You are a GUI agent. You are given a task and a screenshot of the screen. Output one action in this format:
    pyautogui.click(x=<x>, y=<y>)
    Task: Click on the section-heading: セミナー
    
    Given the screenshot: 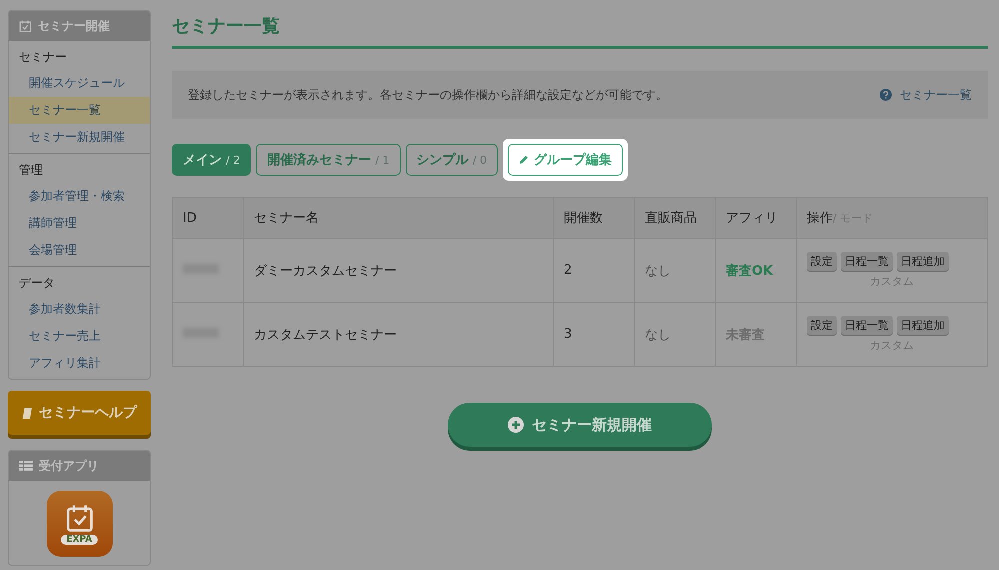 What is the action you would take?
    pyautogui.click(x=43, y=57)
    